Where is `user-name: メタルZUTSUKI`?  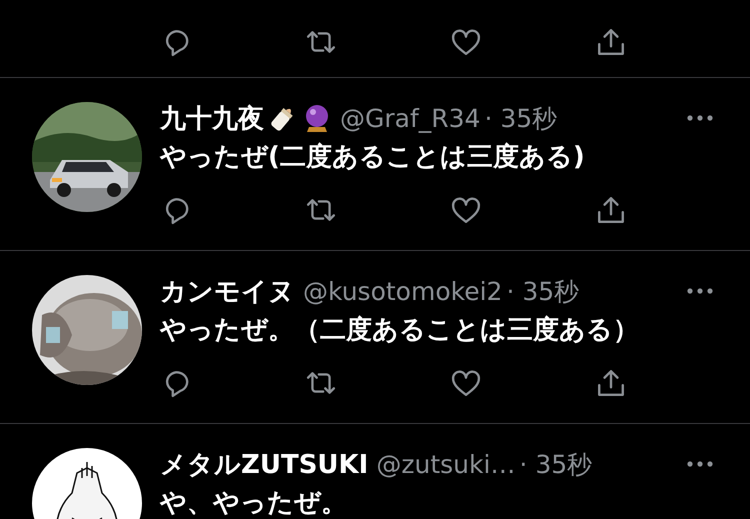 user-name: メタルZUTSUKI is located at coordinates (264, 464).